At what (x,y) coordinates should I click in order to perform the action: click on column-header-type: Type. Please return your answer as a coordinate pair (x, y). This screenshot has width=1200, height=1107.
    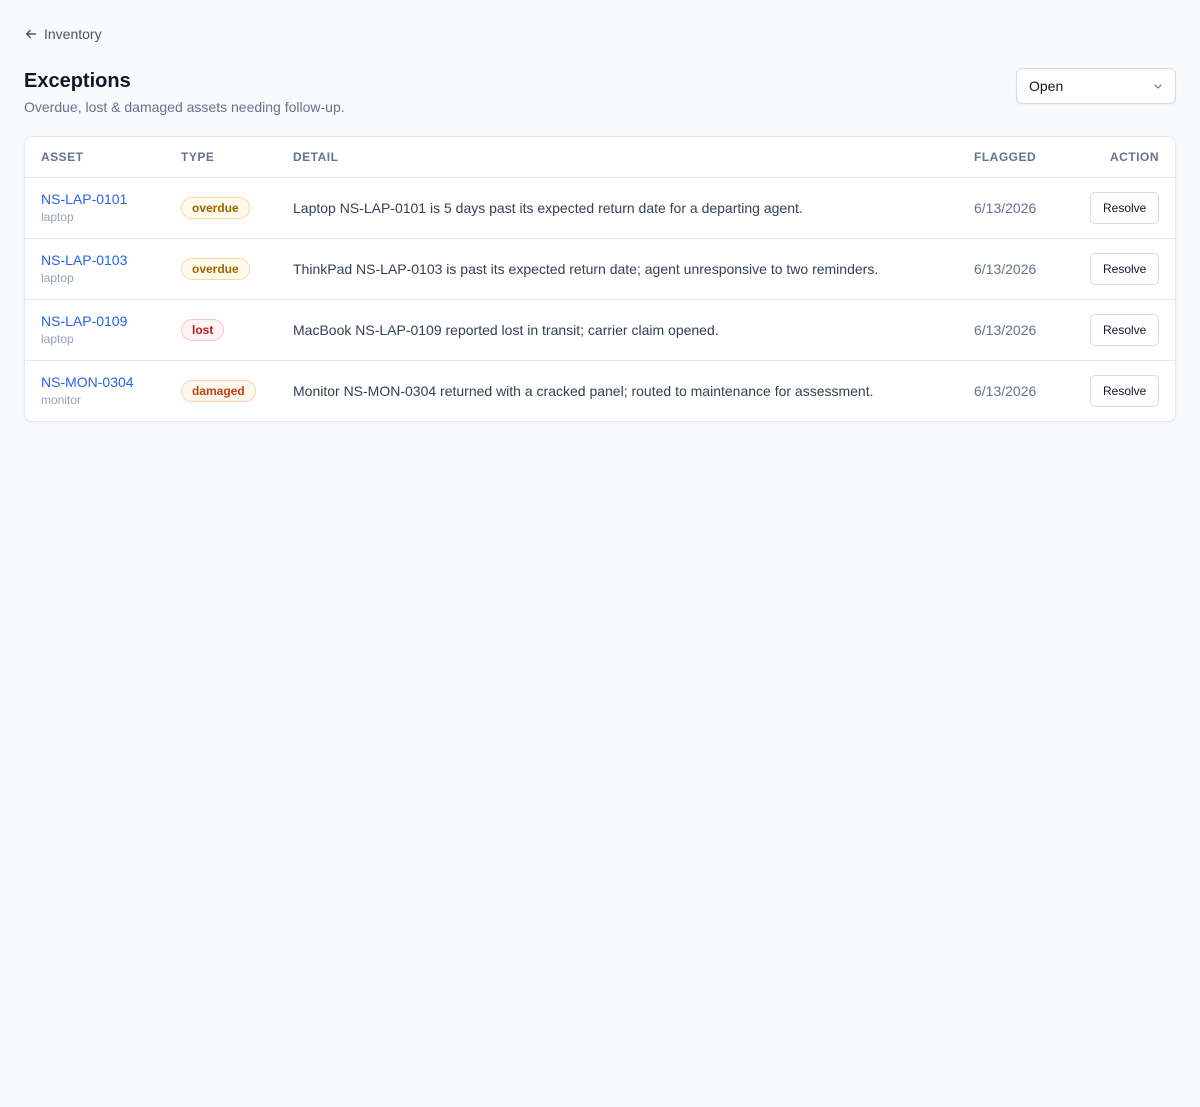
    Looking at the image, I should click on (221, 157).